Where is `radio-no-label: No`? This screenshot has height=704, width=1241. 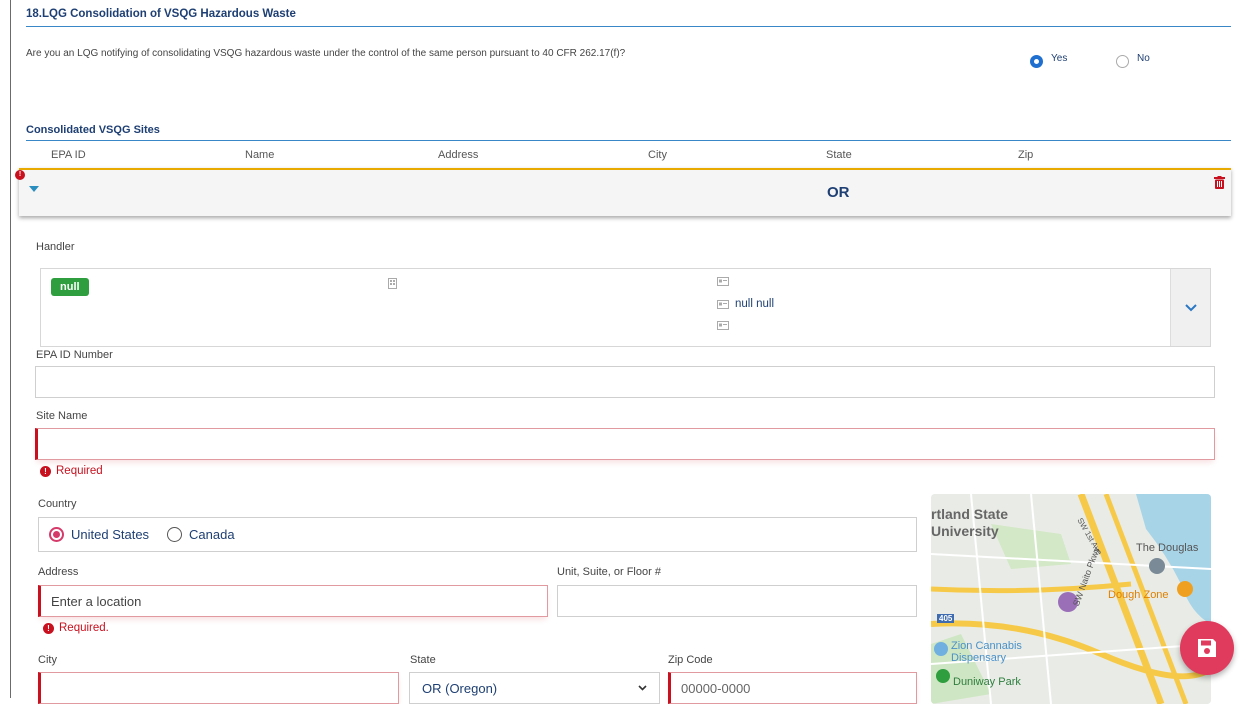
radio-no-label: No is located at coordinates (1143, 58).